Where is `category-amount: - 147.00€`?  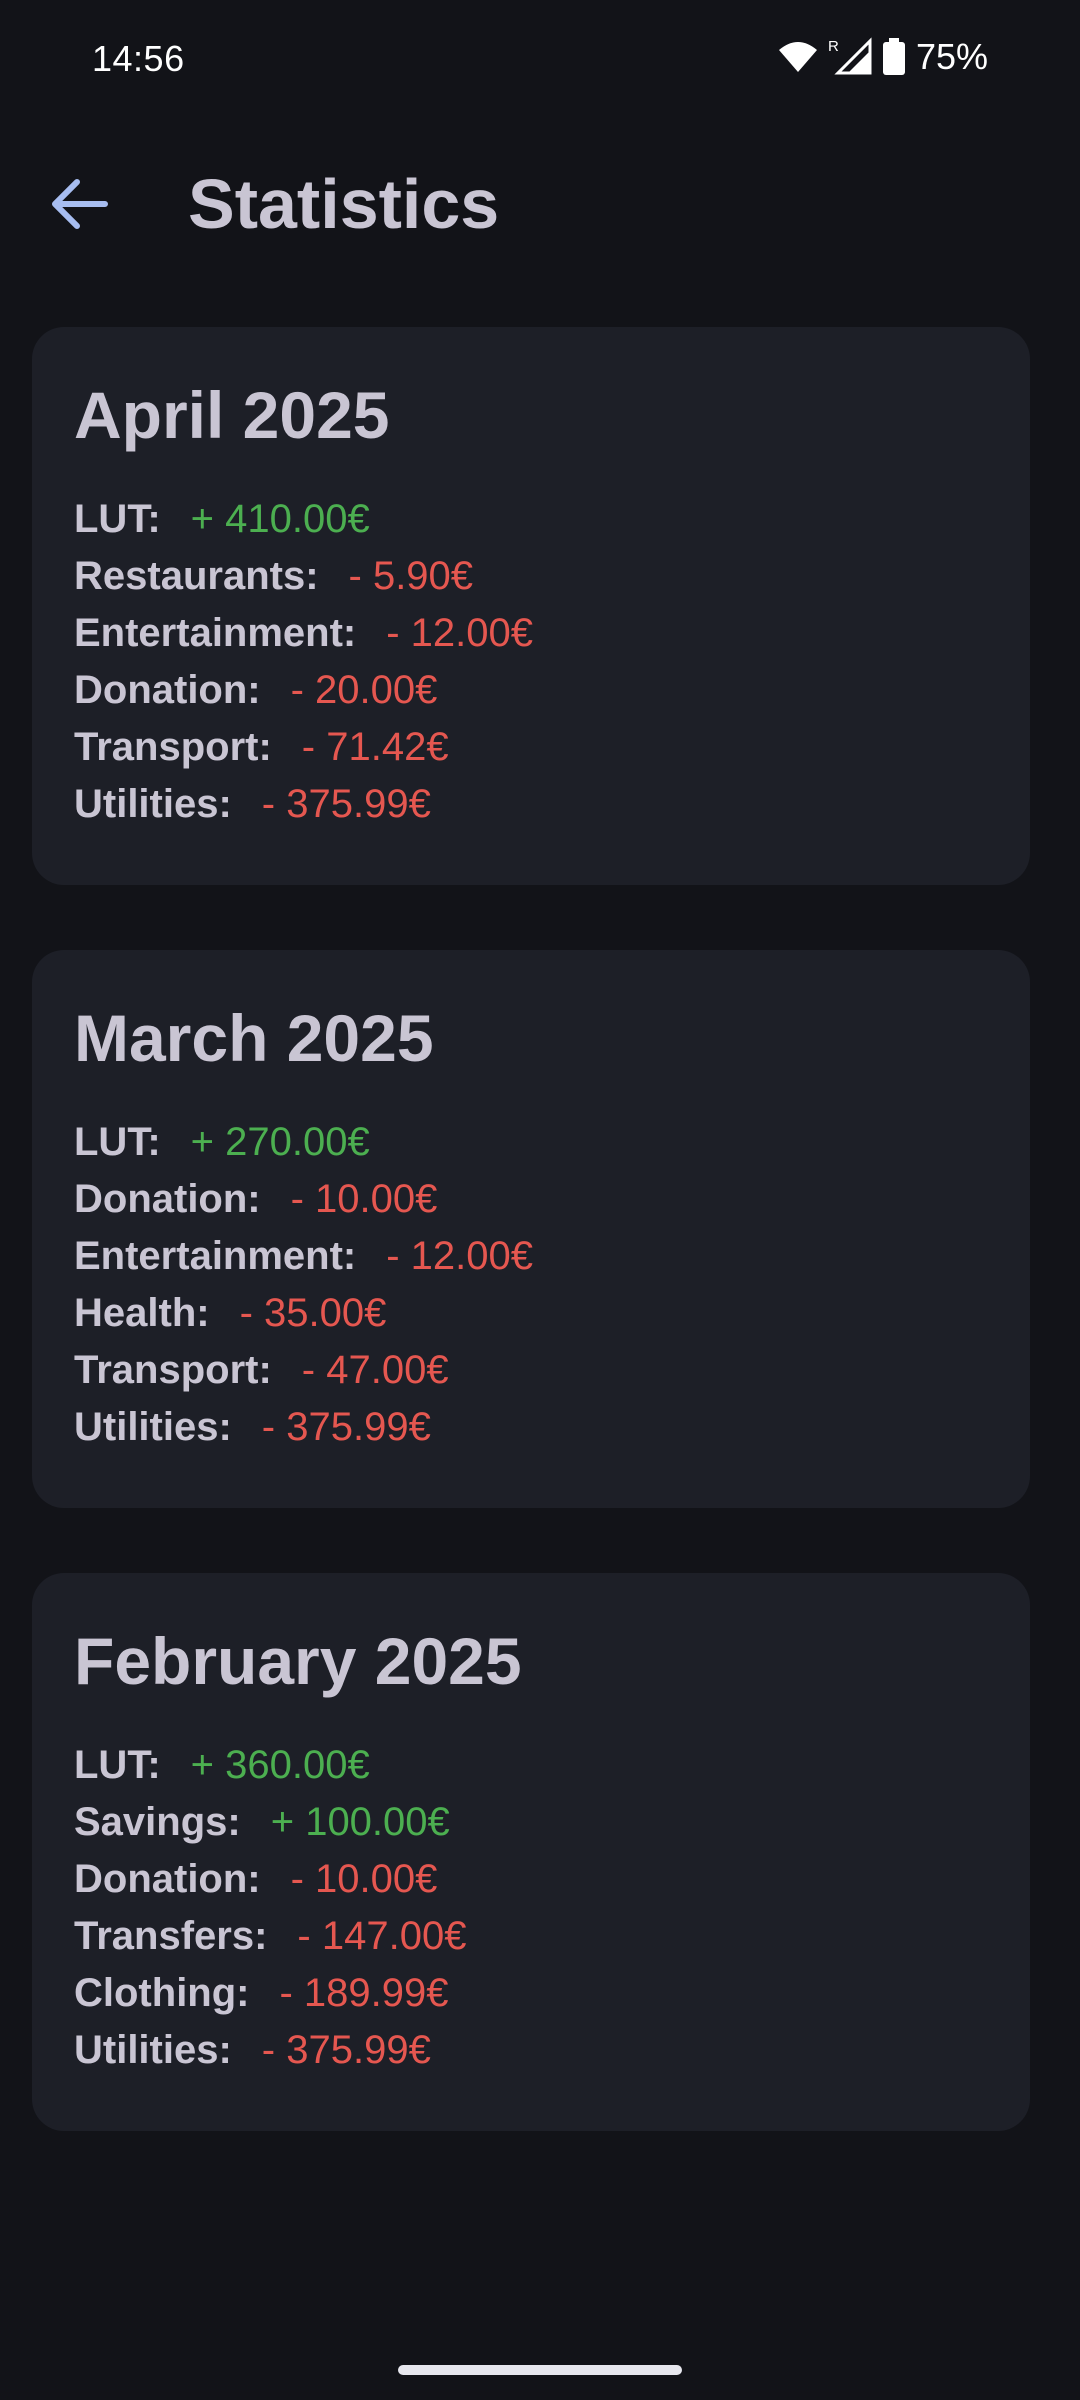
category-amount: - 147.00€ is located at coordinates (382, 1936).